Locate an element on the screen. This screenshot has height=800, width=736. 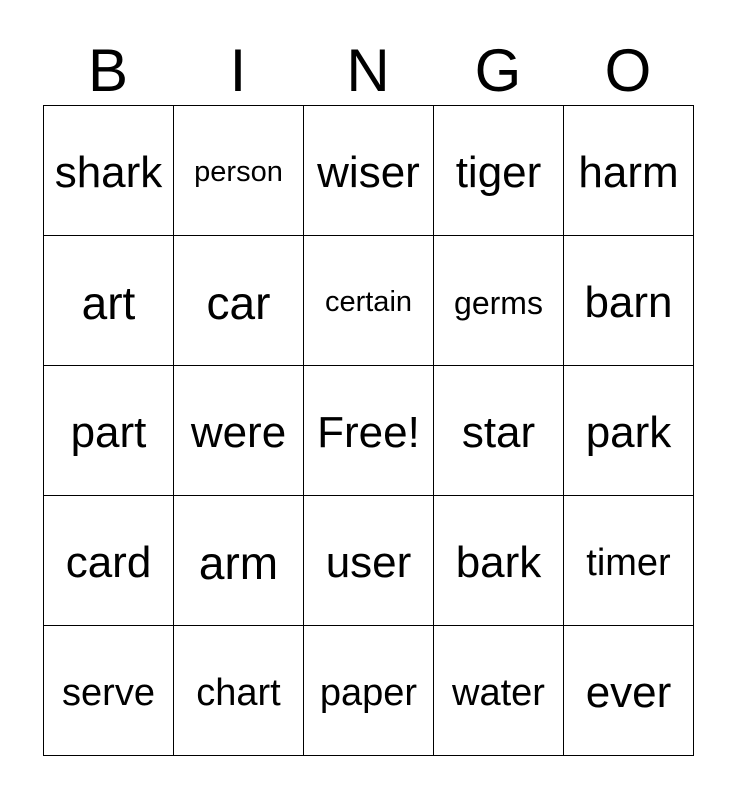
bingo-cell: barn is located at coordinates (629, 301).